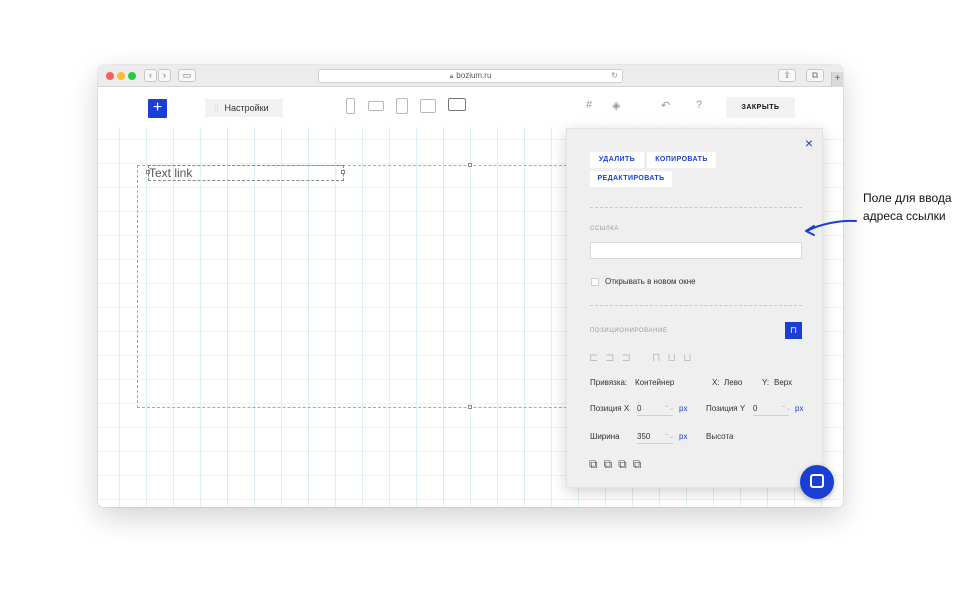  I want to click on close-icon: ×, so click(809, 143).